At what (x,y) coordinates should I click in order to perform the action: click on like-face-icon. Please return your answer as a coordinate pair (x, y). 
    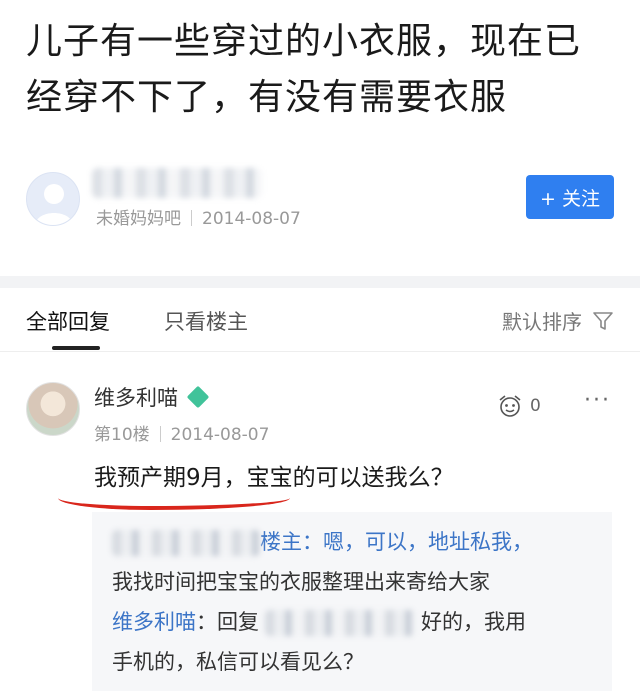
    Looking at the image, I should click on (510, 406).